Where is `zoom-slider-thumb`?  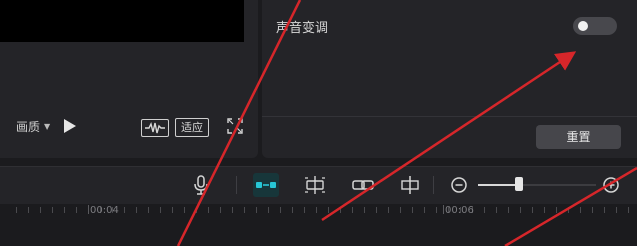 zoom-slider-thumb is located at coordinates (519, 184).